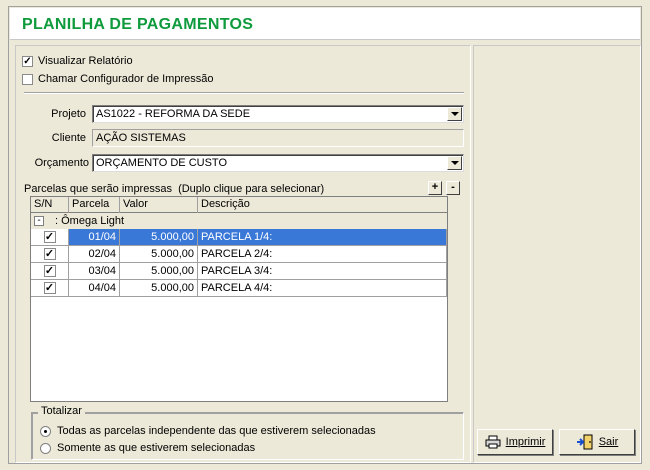 The width and height of the screenshot is (650, 470). Describe the element at coordinates (39, 221) in the screenshot. I see `collapse-icon: -` at that location.